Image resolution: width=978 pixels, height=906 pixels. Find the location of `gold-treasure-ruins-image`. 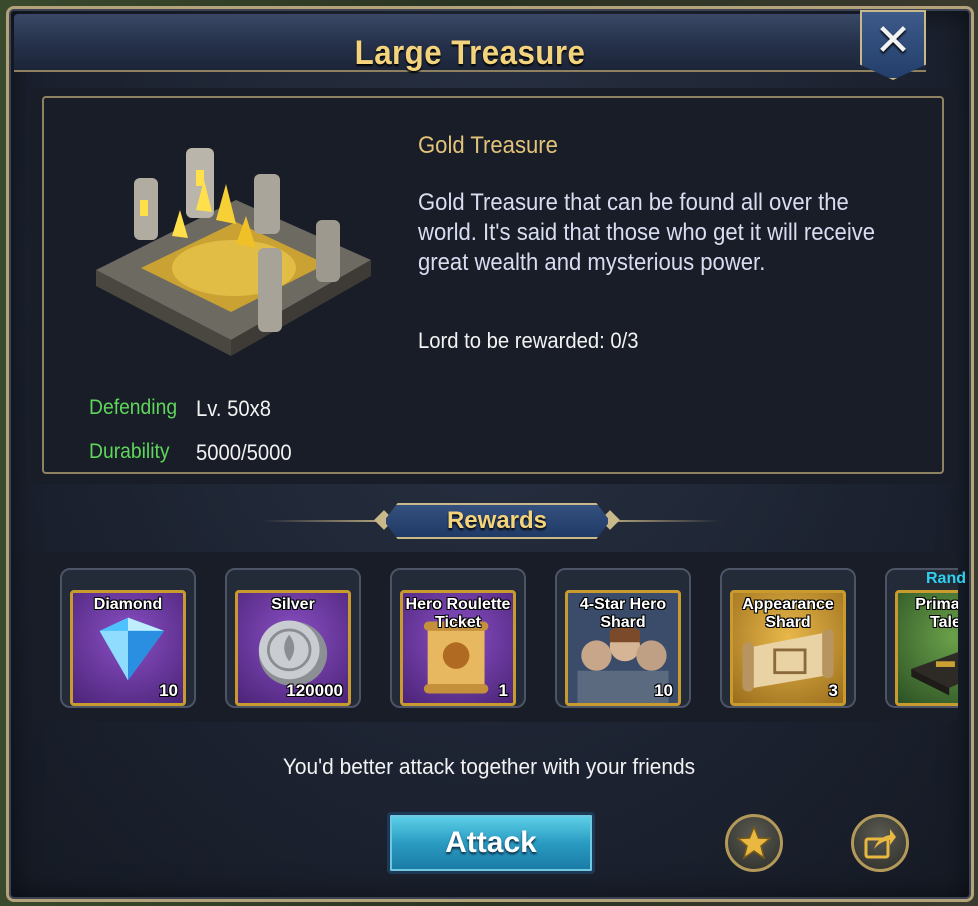

gold-treasure-ruins-image is located at coordinates (233, 252).